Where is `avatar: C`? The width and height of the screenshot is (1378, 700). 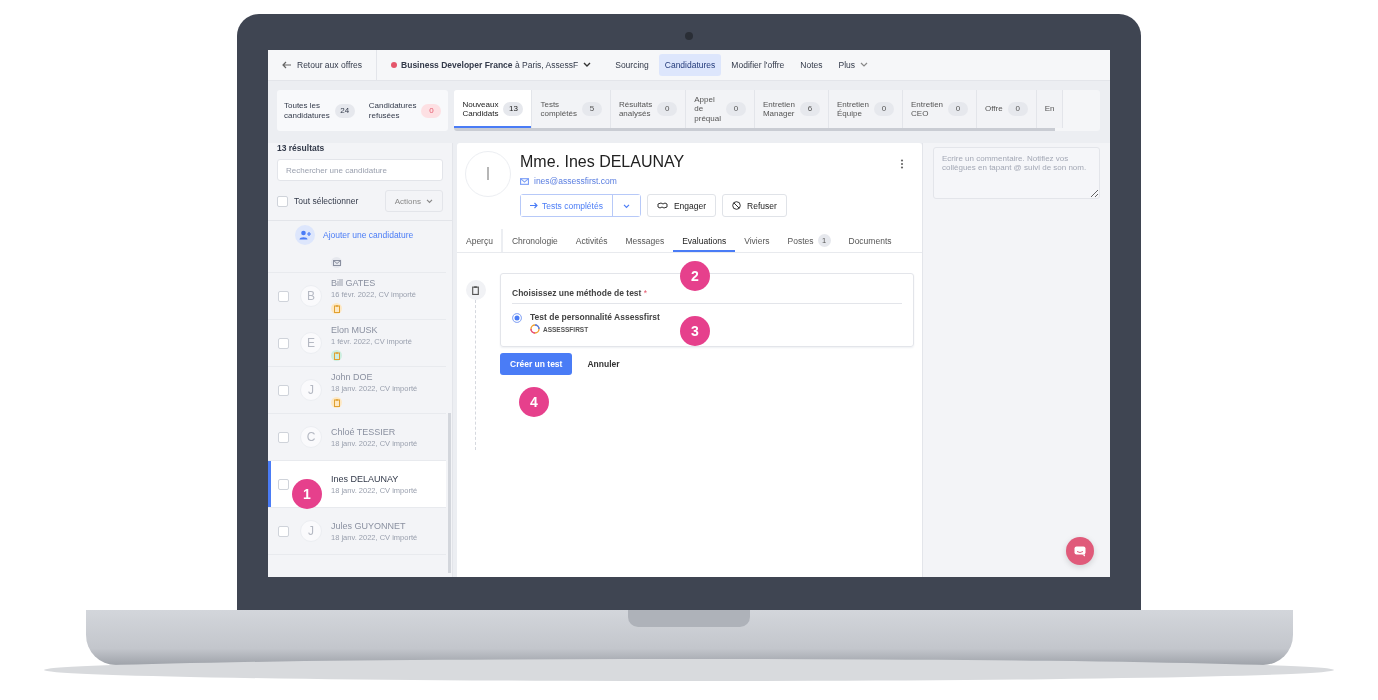
avatar: C is located at coordinates (311, 437).